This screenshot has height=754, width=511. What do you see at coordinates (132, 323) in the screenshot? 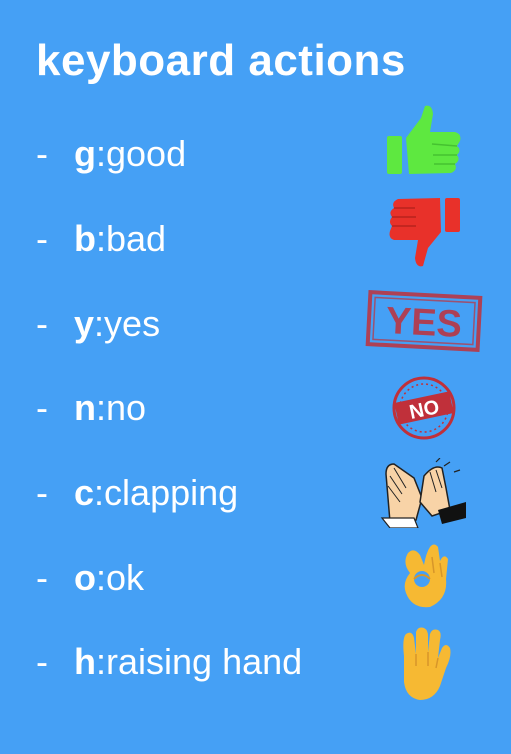
I see `action-label: yes` at bounding box center [132, 323].